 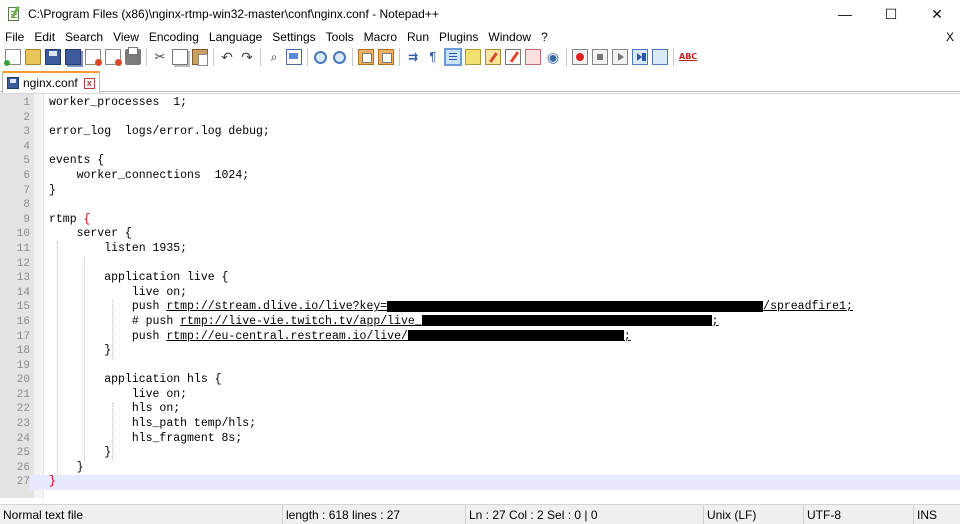 I want to click on menu-language: Language, so click(x=235, y=37).